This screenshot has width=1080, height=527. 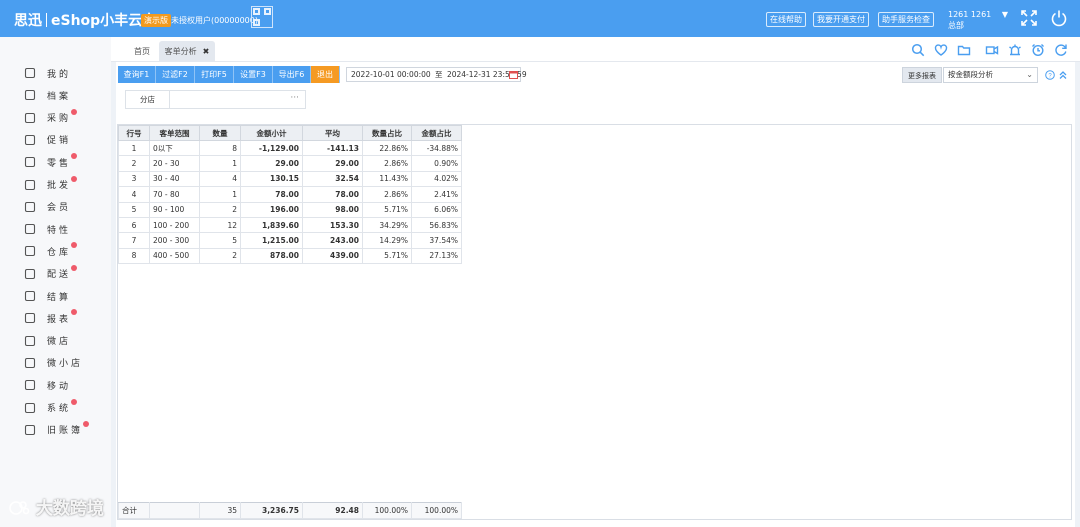 I want to click on table-cell: 90 - 100, so click(x=174, y=209).